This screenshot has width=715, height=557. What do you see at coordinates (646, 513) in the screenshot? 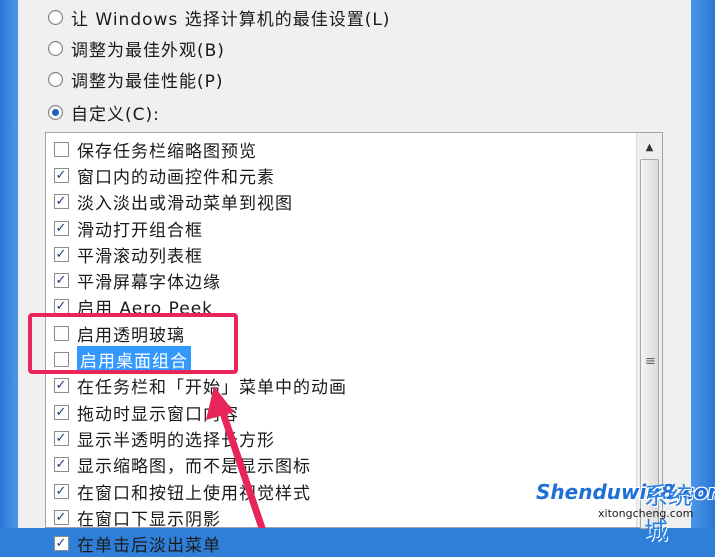
I see `watermark-domain: xitongcheng.com` at bounding box center [646, 513].